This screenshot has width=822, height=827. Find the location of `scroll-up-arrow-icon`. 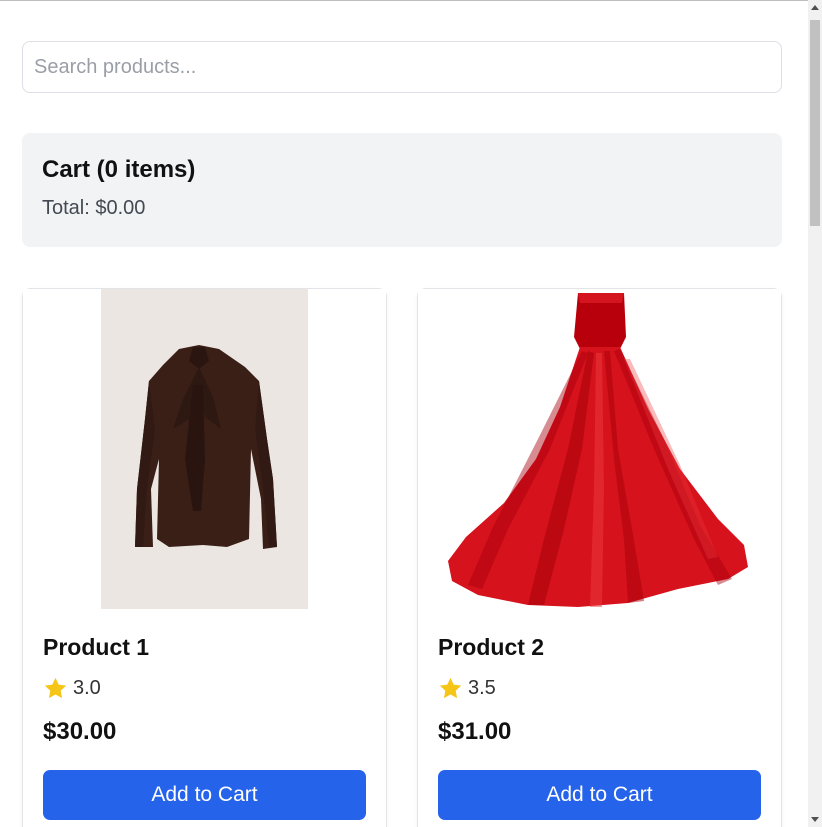

scroll-up-arrow-icon is located at coordinates (815, 7).